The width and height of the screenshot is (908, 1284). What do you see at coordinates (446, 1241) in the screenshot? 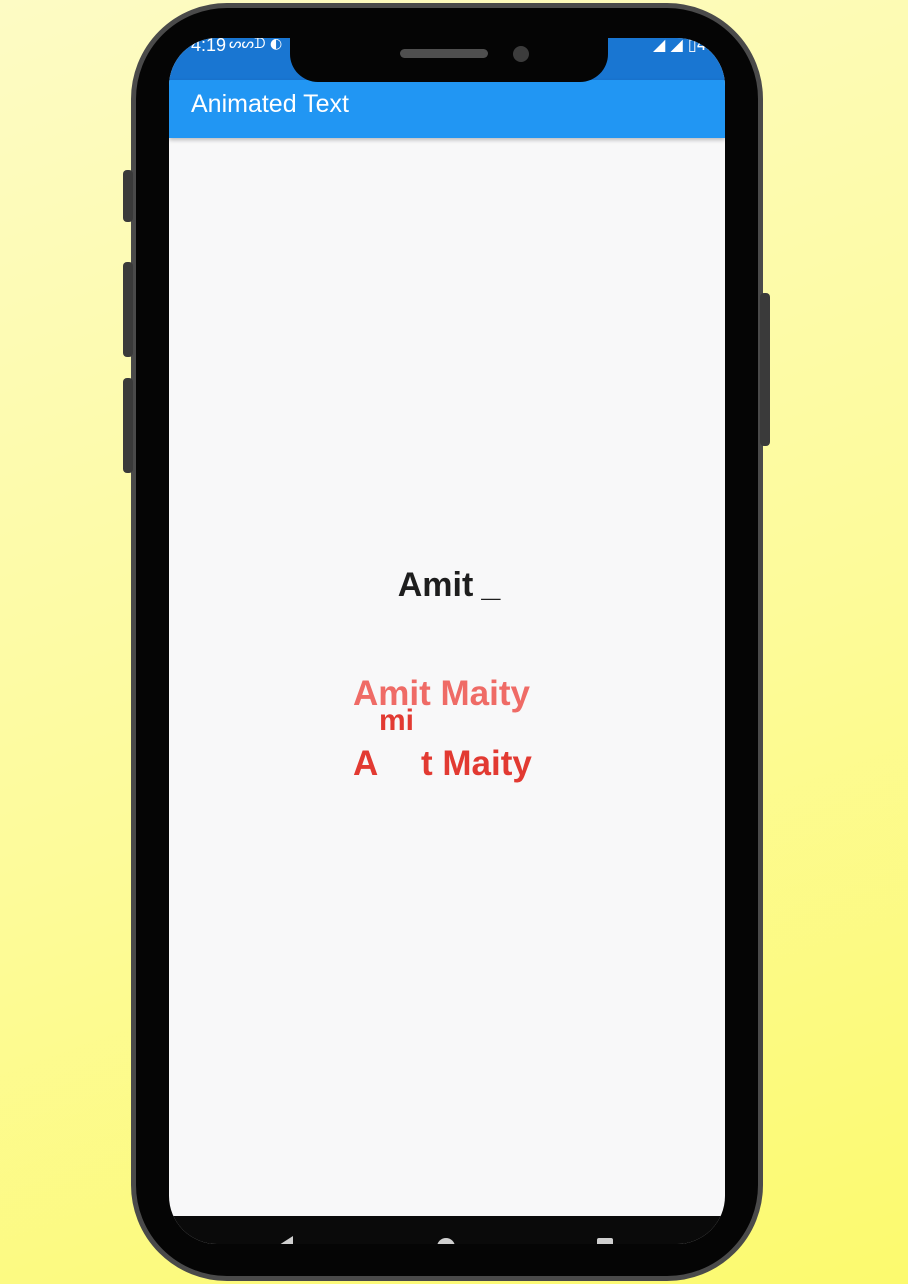
I see `home-icon` at bounding box center [446, 1241].